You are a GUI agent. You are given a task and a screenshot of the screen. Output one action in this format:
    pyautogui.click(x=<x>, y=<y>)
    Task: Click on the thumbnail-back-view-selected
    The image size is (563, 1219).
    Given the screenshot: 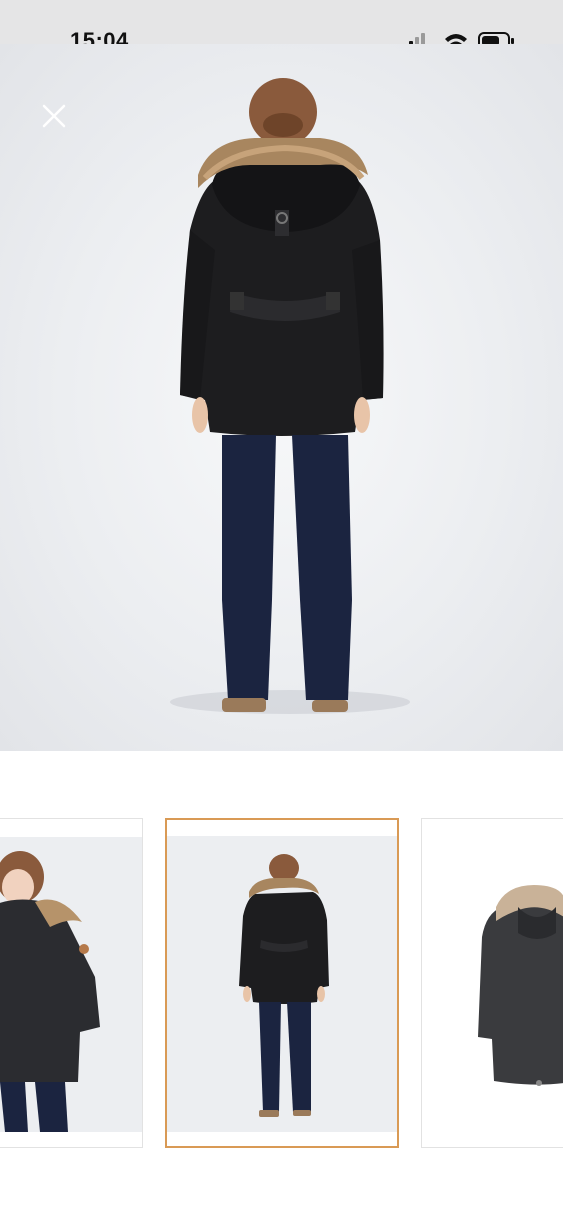 What is the action you would take?
    pyautogui.click(x=282, y=983)
    